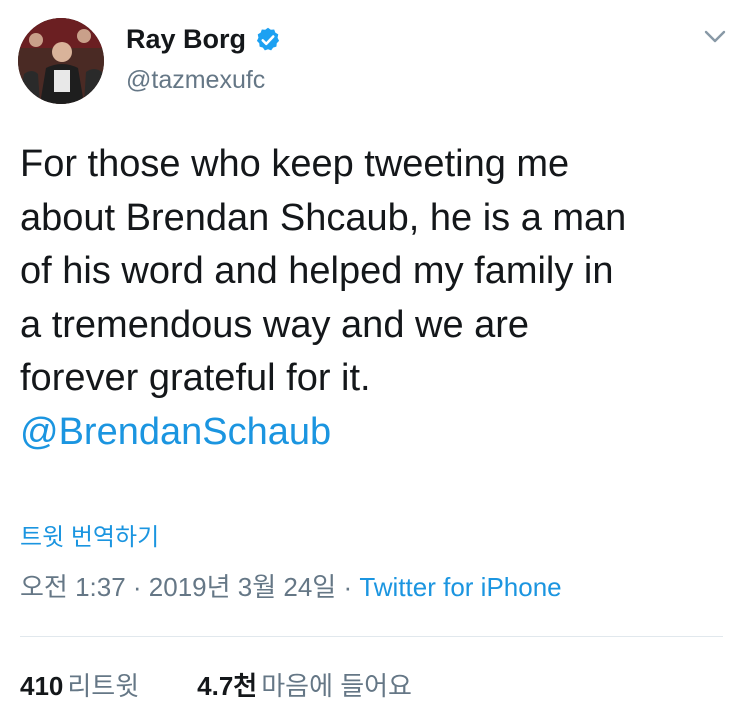 The image size is (743, 710). What do you see at coordinates (275, 324) in the screenshot?
I see `tweet-line: a tremendous way and we are` at bounding box center [275, 324].